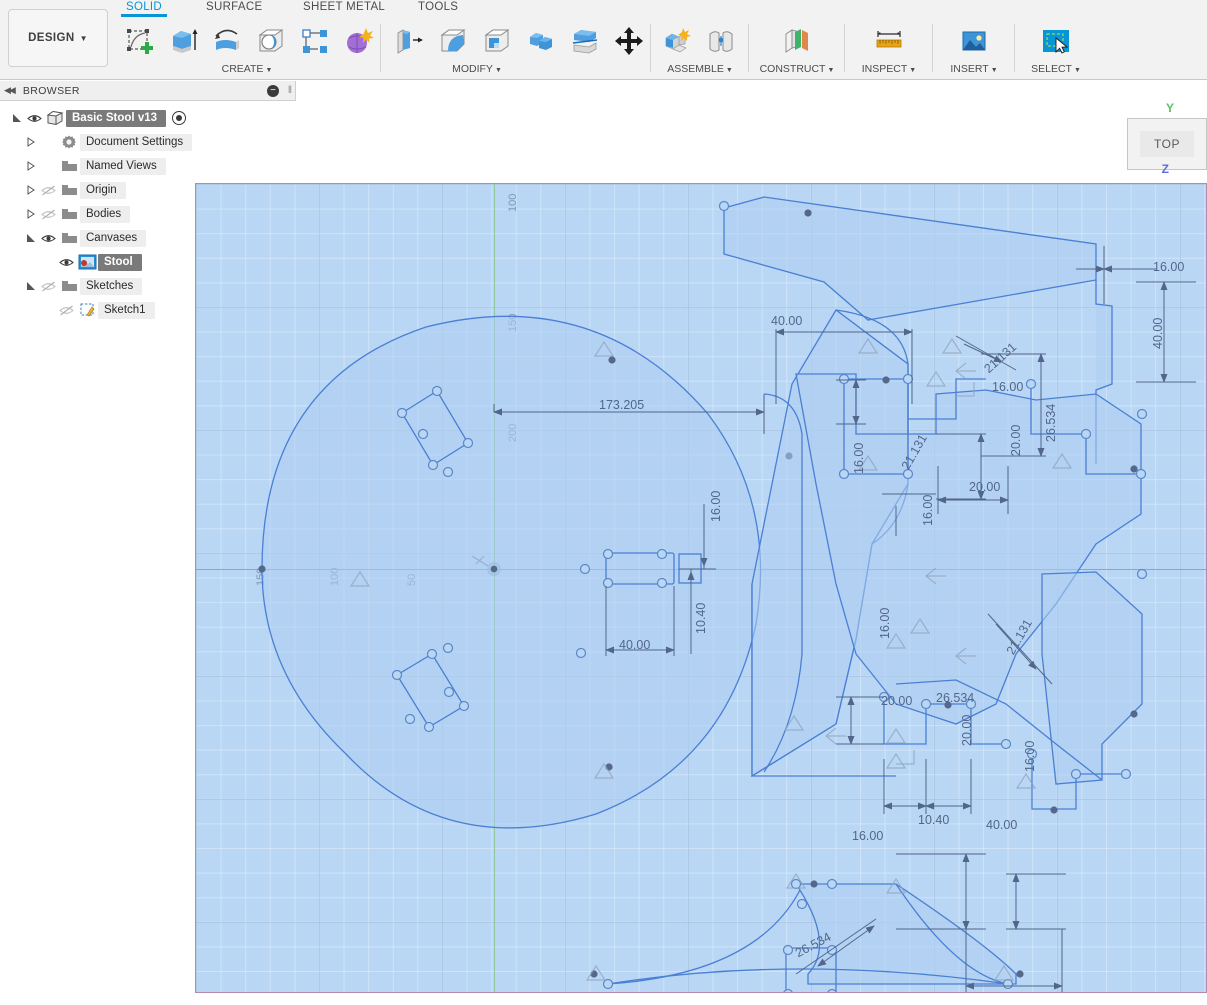 This screenshot has height=1005, width=1207. I want to click on tree-label: Stool, so click(120, 262).